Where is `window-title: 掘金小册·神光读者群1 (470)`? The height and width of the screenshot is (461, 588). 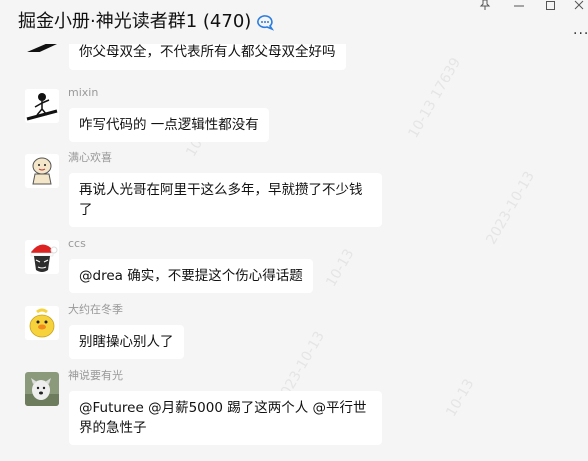
window-title: 掘金小册·神光读者群1 (470) is located at coordinates (135, 21).